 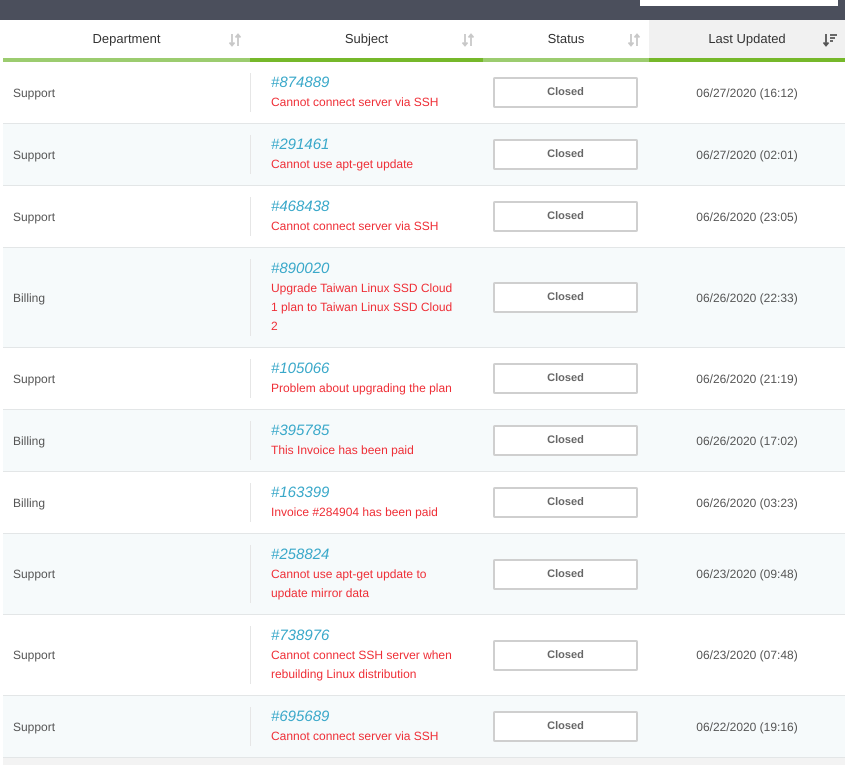 I want to click on updated-cell: 06/27/2020 (02:01), so click(x=747, y=155).